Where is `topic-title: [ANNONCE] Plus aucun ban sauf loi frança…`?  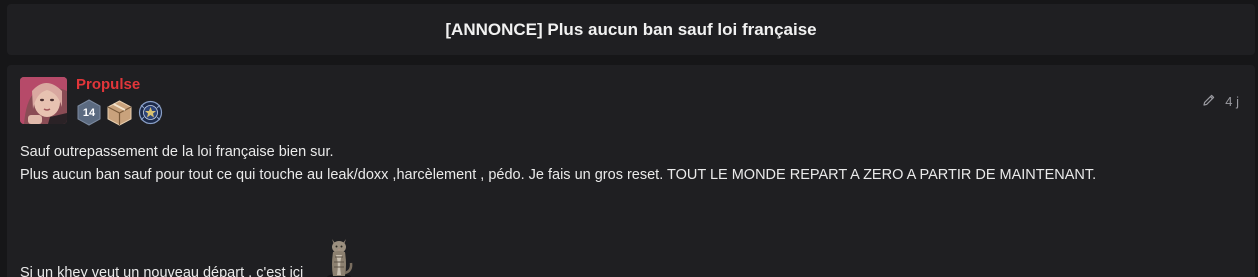 topic-title: [ANNONCE] Plus aucun ban sauf loi frança… is located at coordinates (631, 29).